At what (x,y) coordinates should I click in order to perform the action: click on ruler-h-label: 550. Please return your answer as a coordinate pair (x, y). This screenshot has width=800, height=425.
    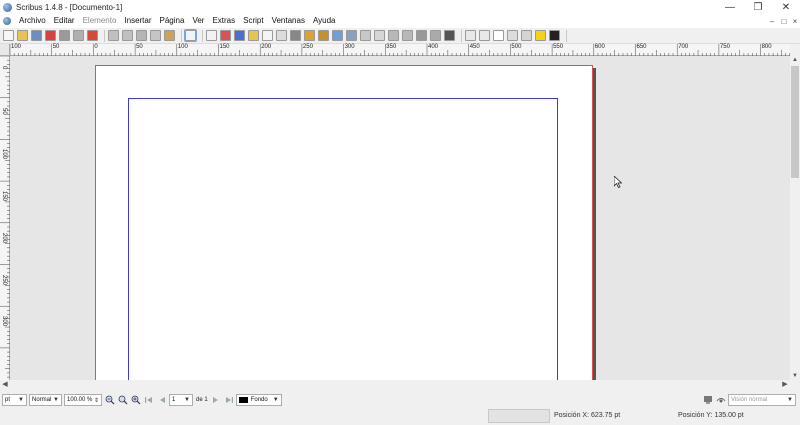
    Looking at the image, I should click on (558, 47).